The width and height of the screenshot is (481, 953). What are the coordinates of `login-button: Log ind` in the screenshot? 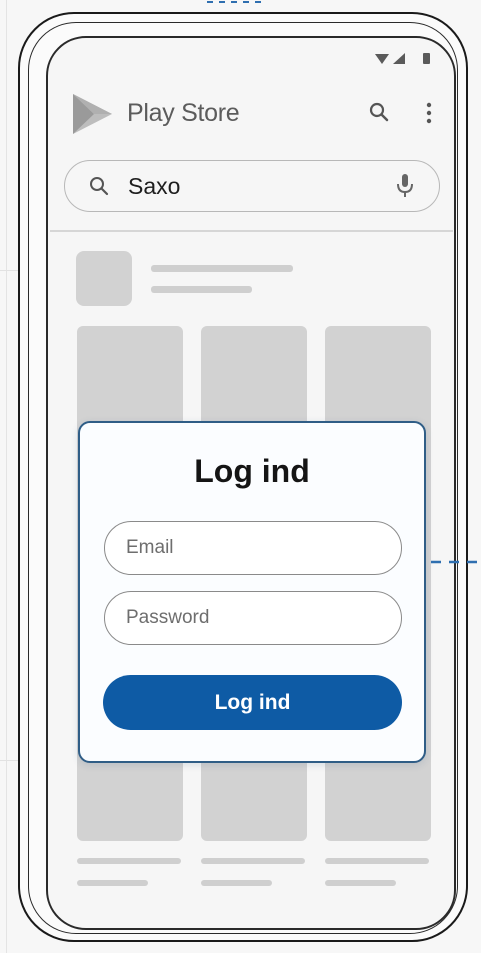 It's located at (252, 702).